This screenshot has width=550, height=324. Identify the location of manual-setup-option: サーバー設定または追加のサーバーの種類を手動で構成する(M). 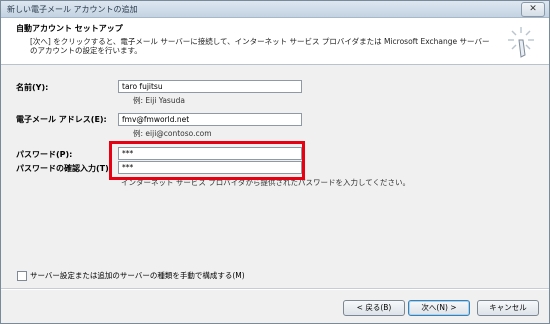
(131, 275).